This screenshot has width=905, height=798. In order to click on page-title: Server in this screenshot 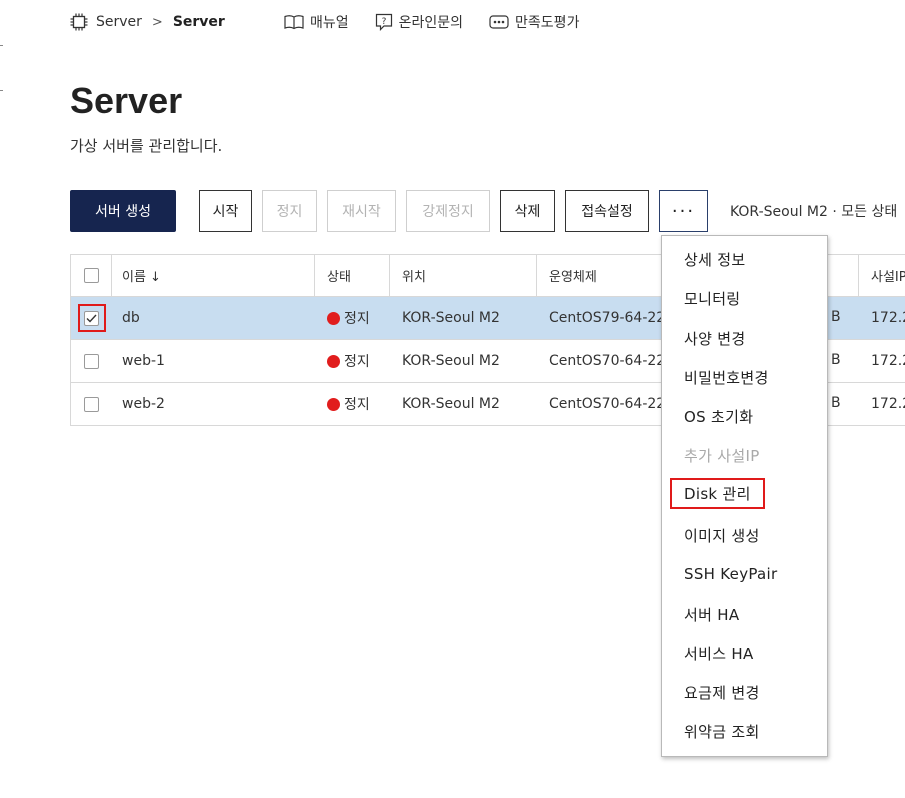, I will do `click(126, 100)`.